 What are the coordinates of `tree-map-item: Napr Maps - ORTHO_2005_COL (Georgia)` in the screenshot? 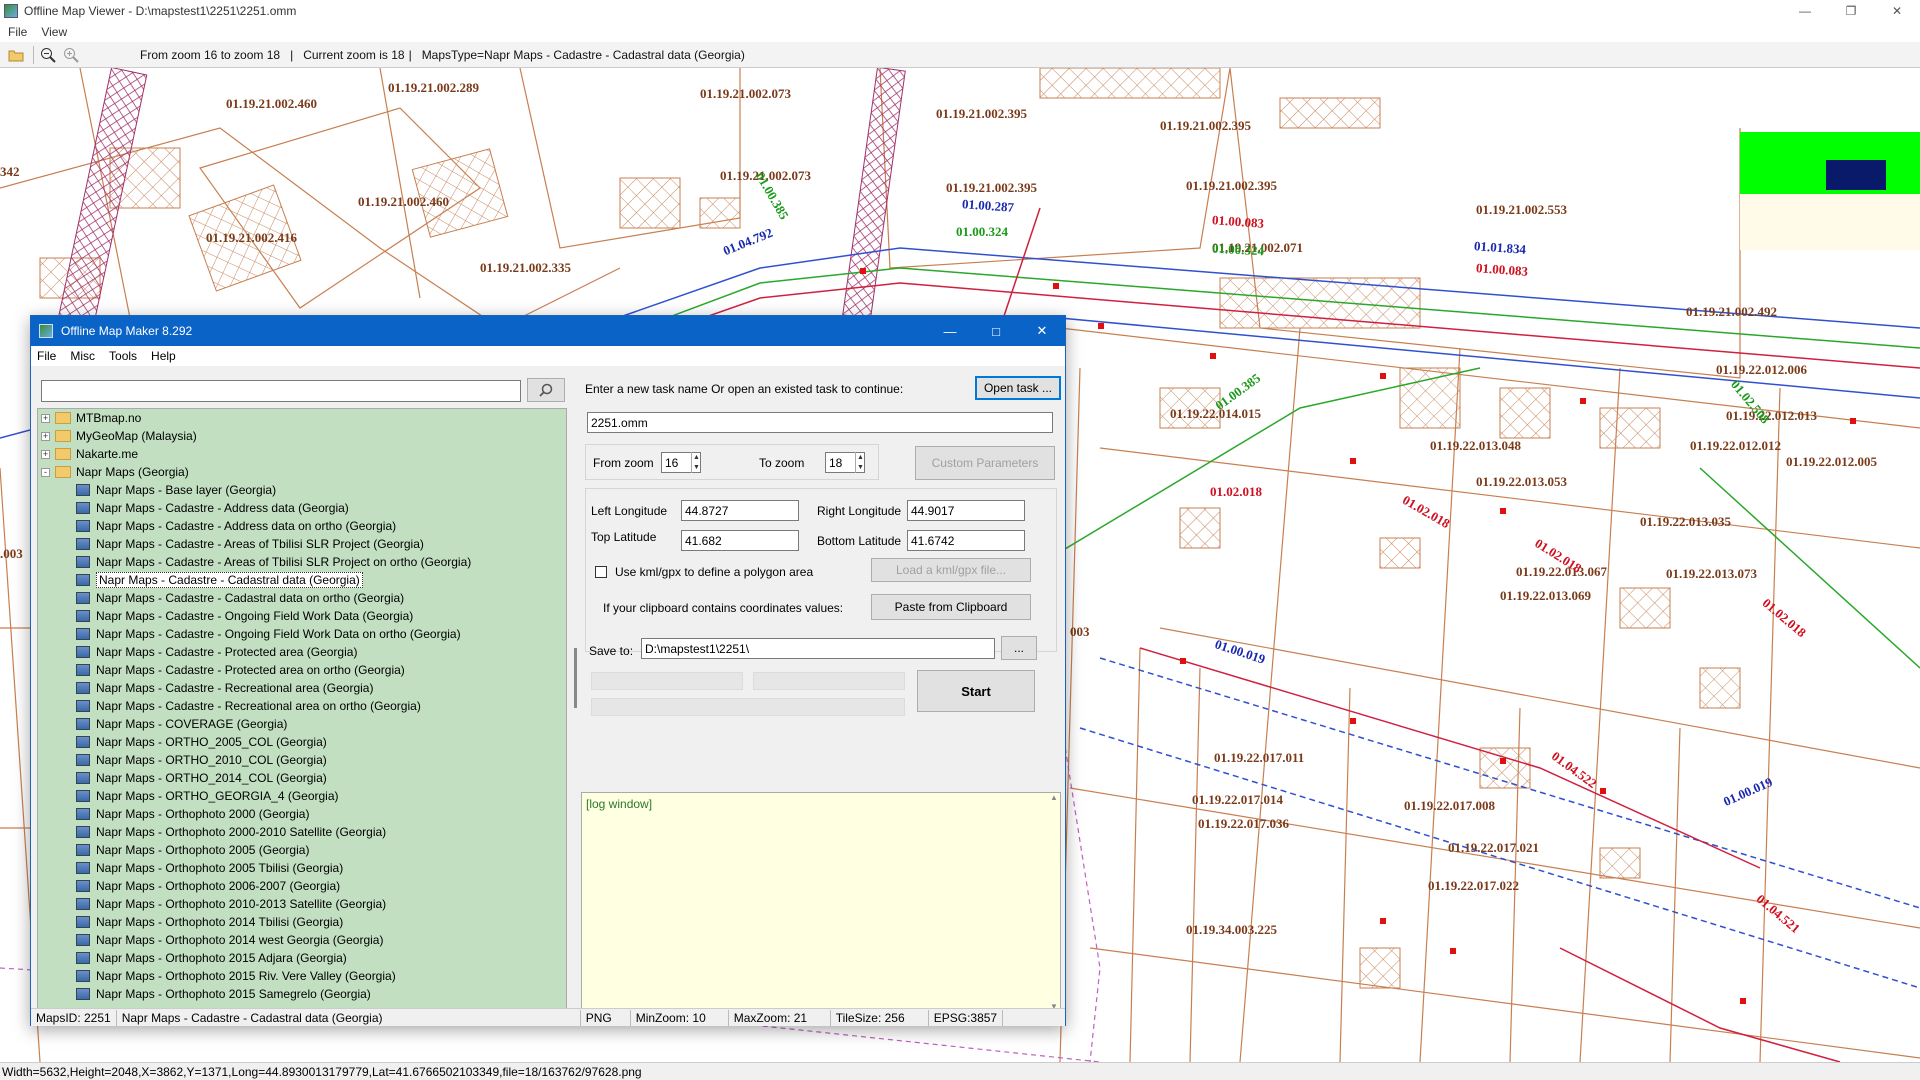 It's located at (302, 742).